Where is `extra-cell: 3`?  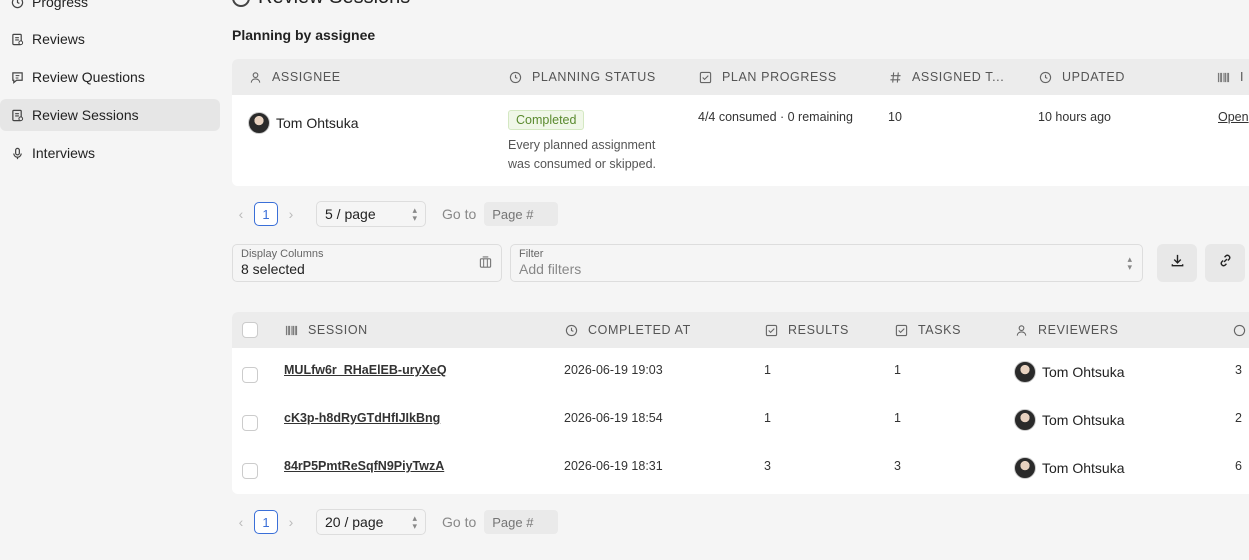 extra-cell: 3 is located at coordinates (1238, 370).